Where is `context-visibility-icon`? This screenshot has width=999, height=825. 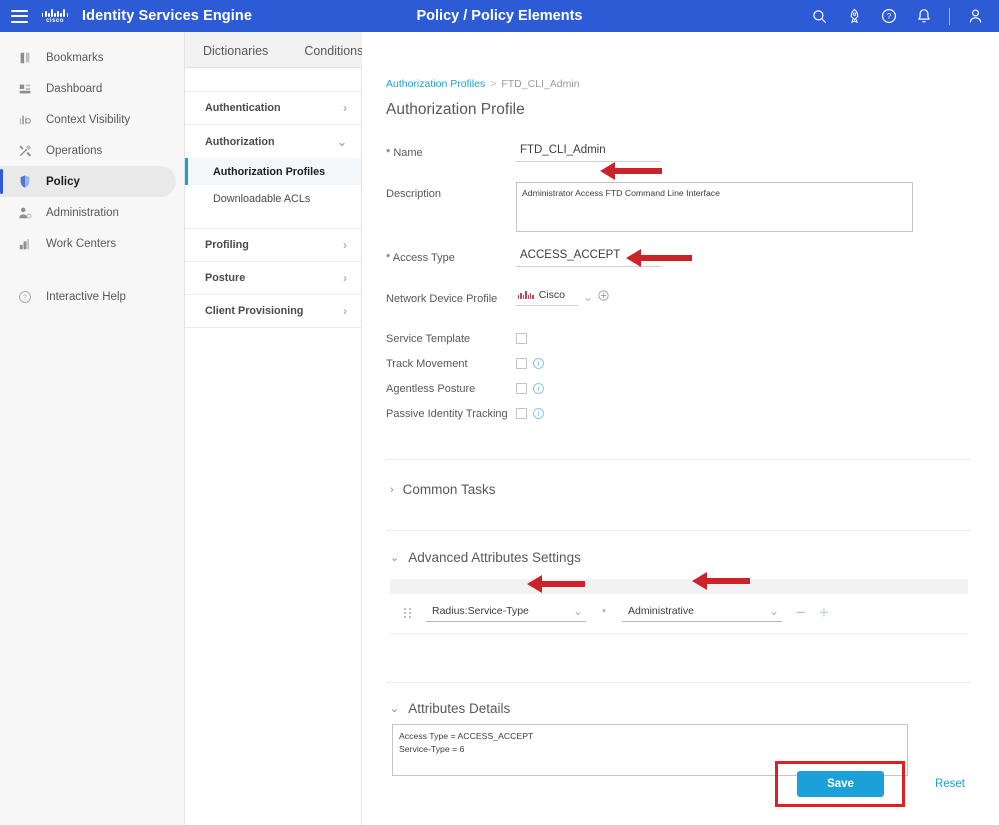
context-visibility-icon is located at coordinates (25, 120).